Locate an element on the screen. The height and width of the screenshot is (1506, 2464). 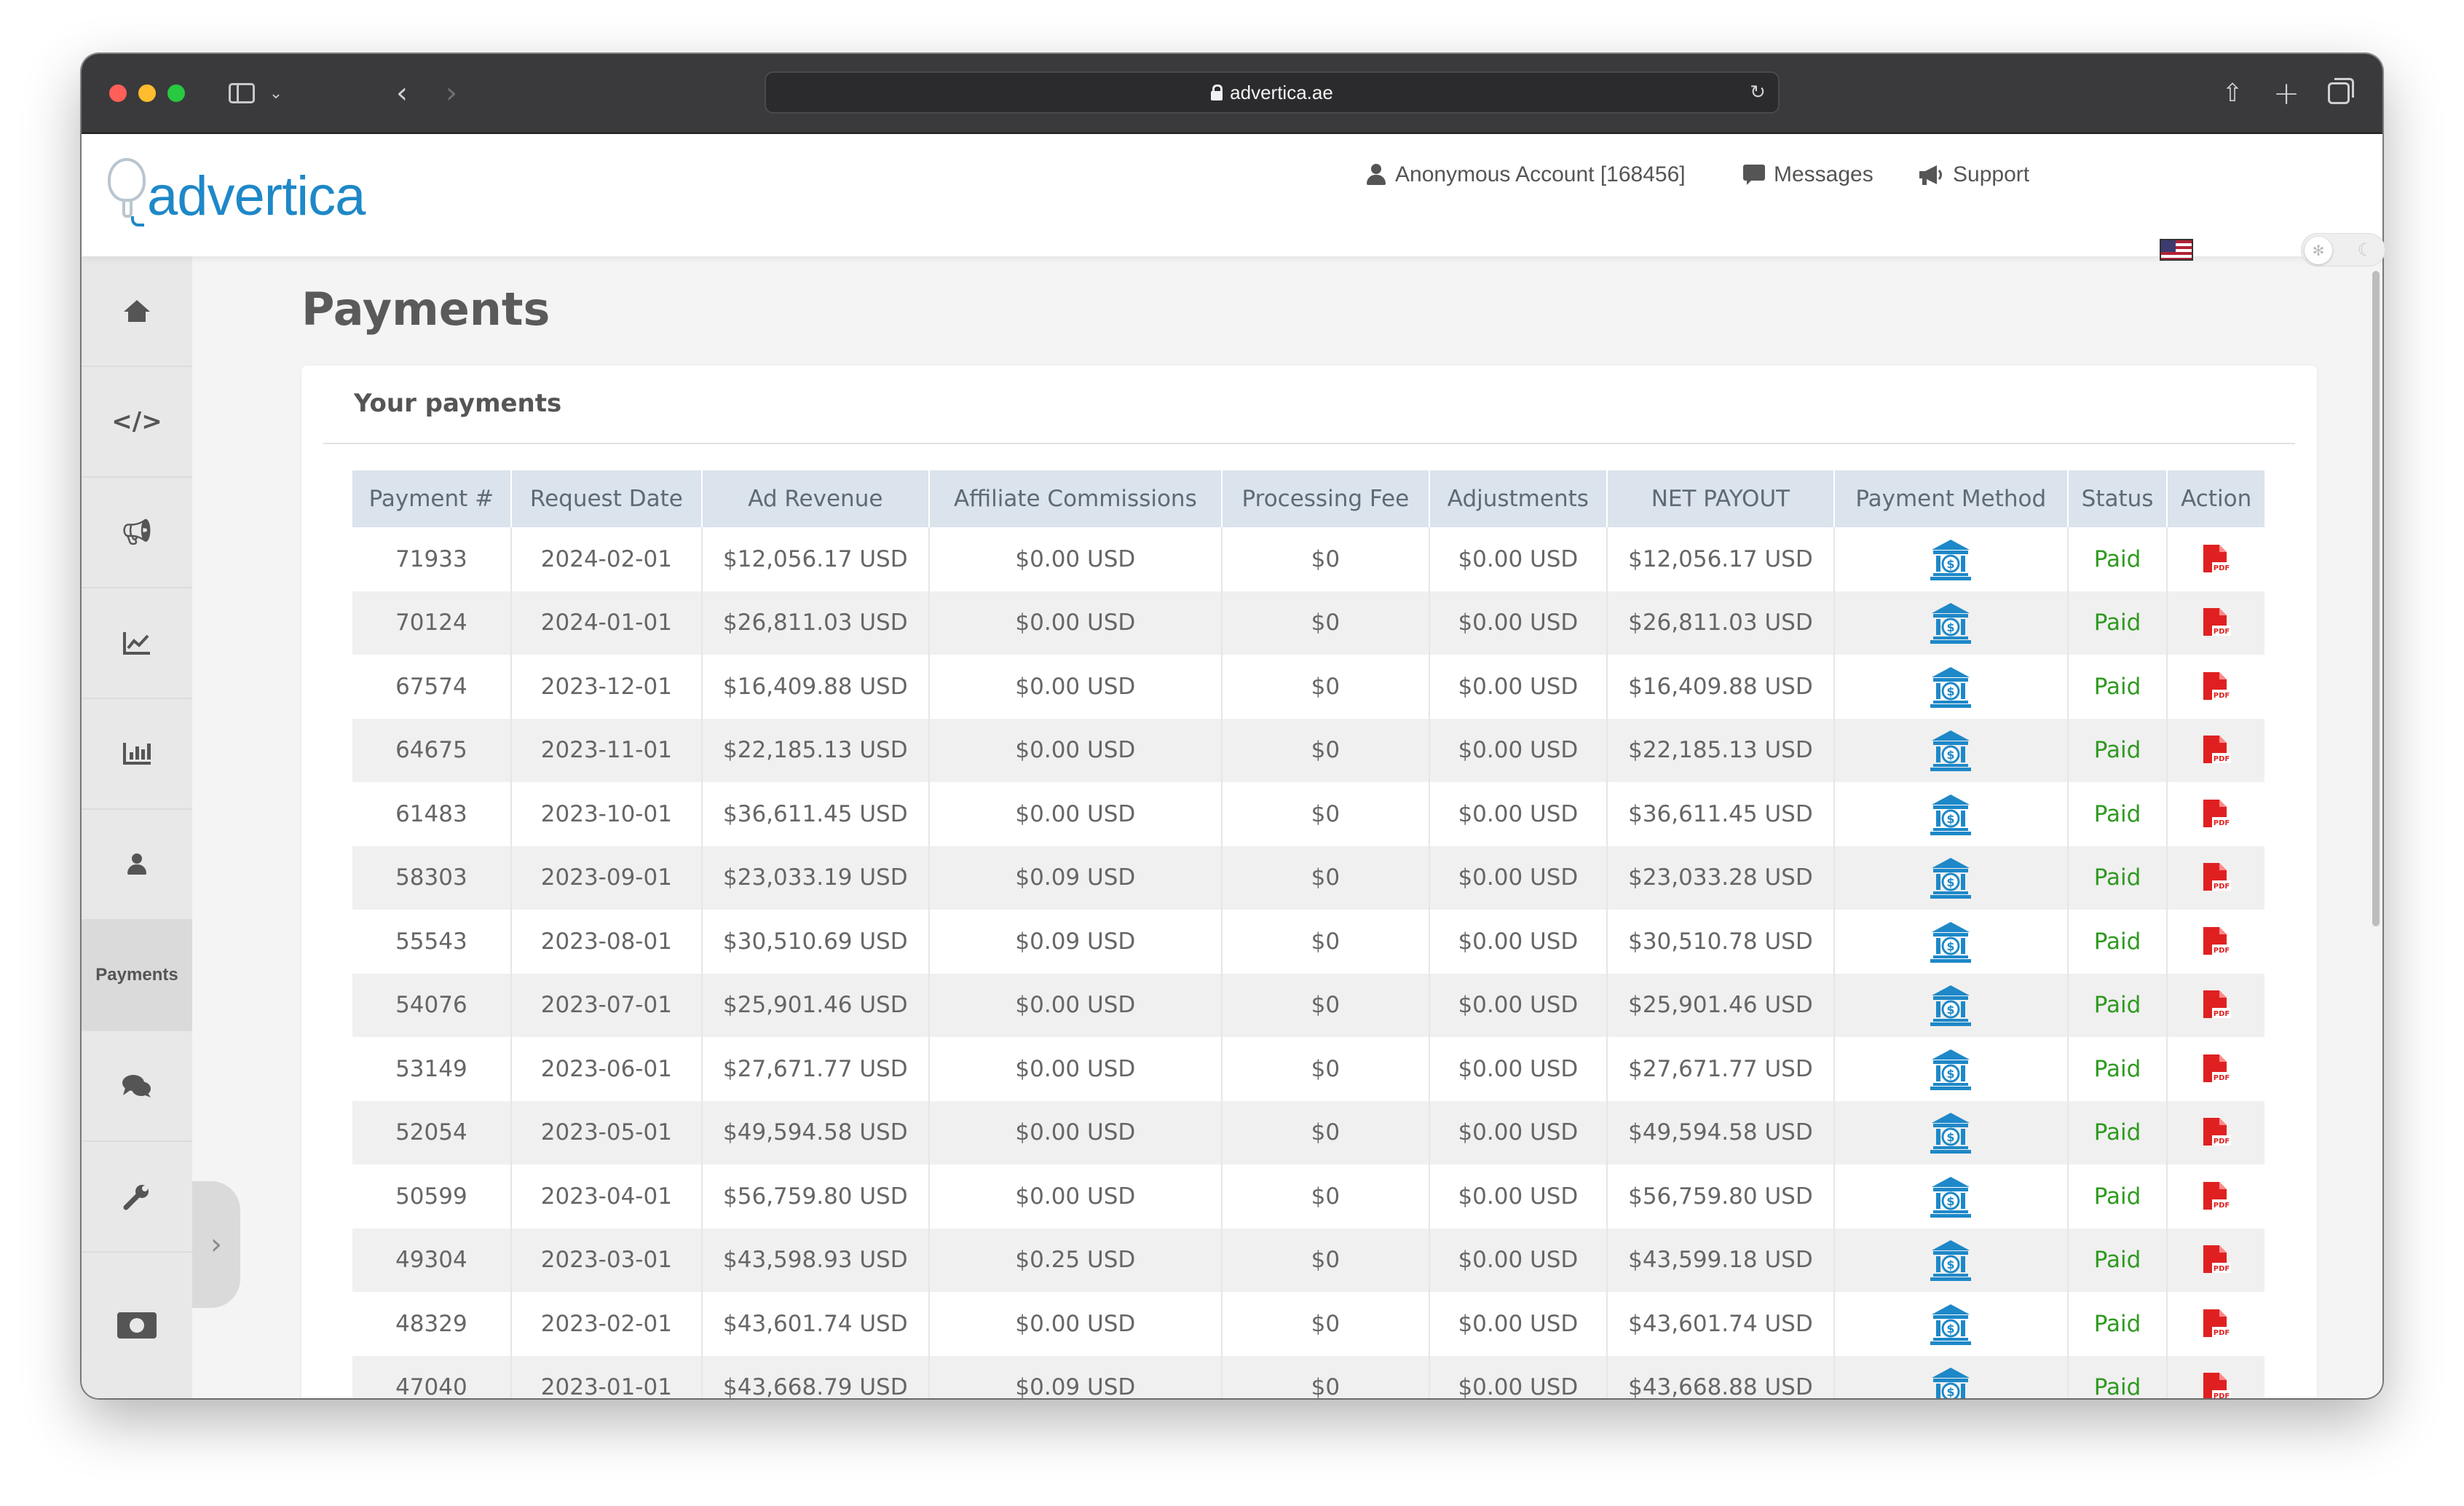
close-window-button is located at coordinates (118, 93).